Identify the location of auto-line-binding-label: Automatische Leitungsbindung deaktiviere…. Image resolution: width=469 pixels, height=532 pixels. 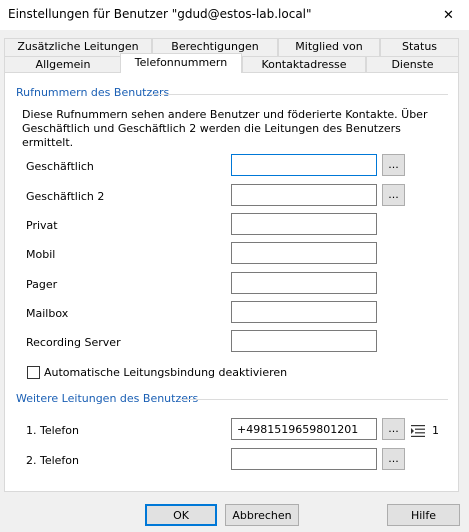
(165, 372).